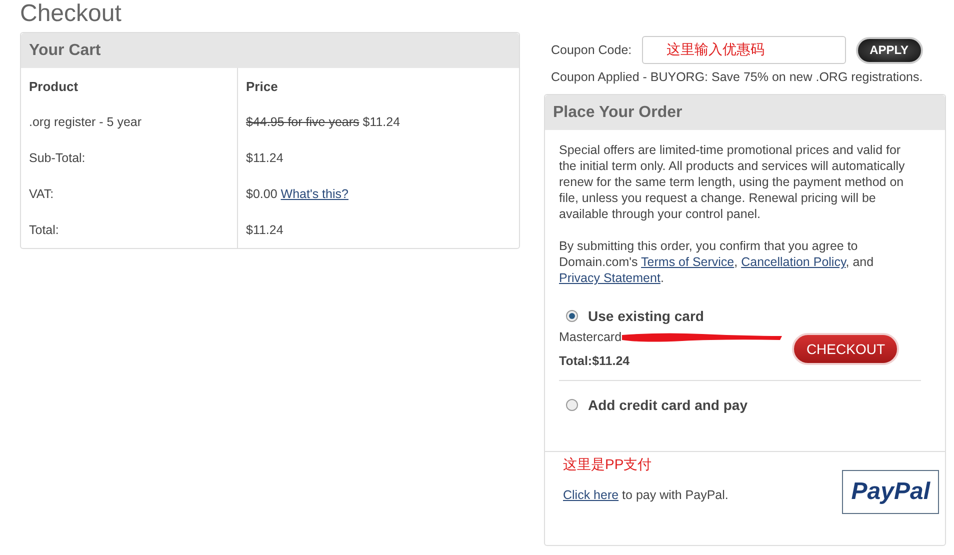  I want to click on coupon-field: 这里输入优惠码, so click(744, 50).